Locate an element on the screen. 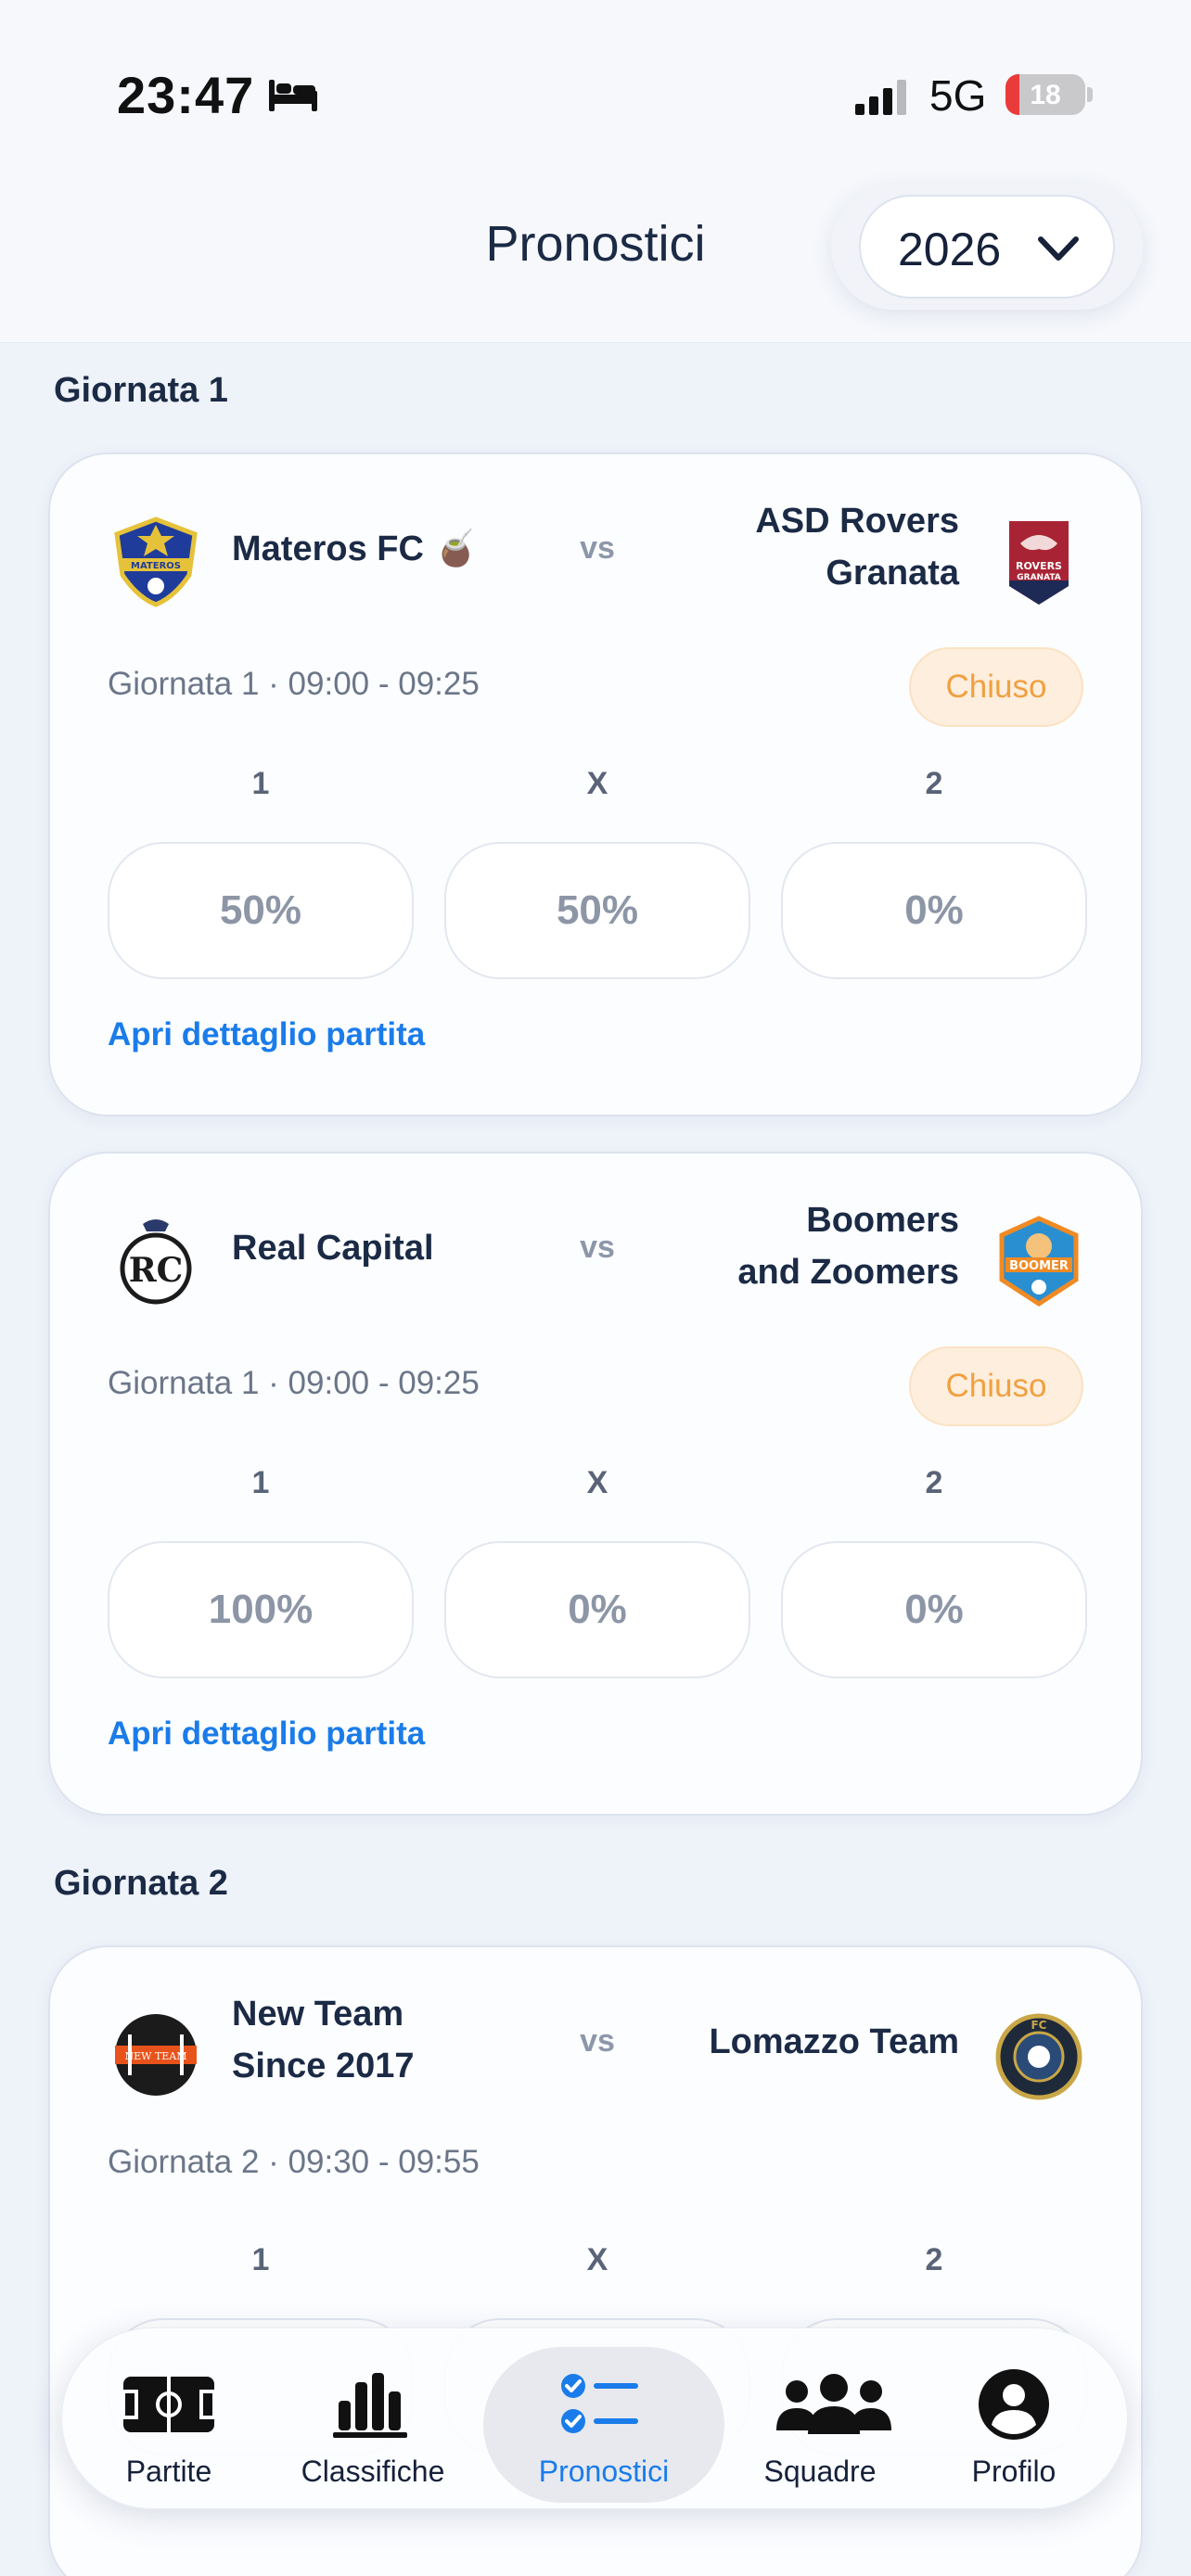 The height and width of the screenshot is (2576, 1191). team-logo-text: FC is located at coordinates (1038, 2025).